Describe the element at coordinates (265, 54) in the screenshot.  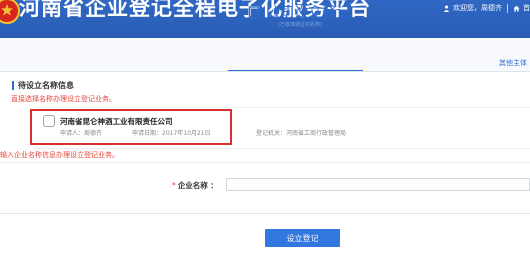
I see `page-title-area` at that location.